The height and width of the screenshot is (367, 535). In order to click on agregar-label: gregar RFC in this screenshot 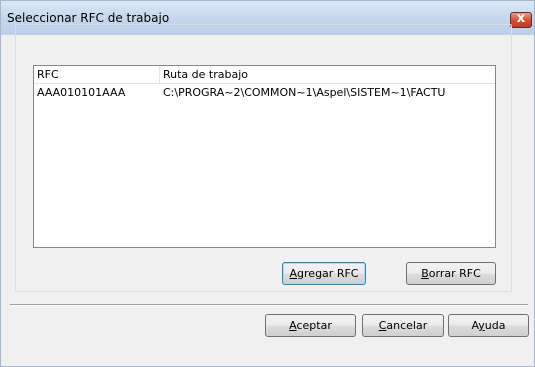, I will do `click(328, 273)`.